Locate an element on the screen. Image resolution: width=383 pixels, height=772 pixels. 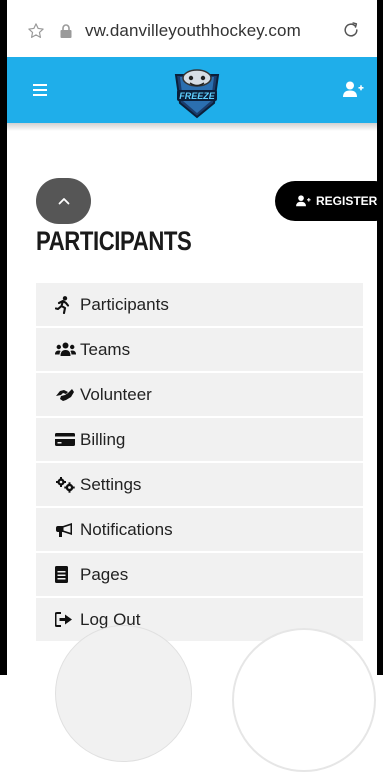
sign-out-icon is located at coordinates (66, 620).